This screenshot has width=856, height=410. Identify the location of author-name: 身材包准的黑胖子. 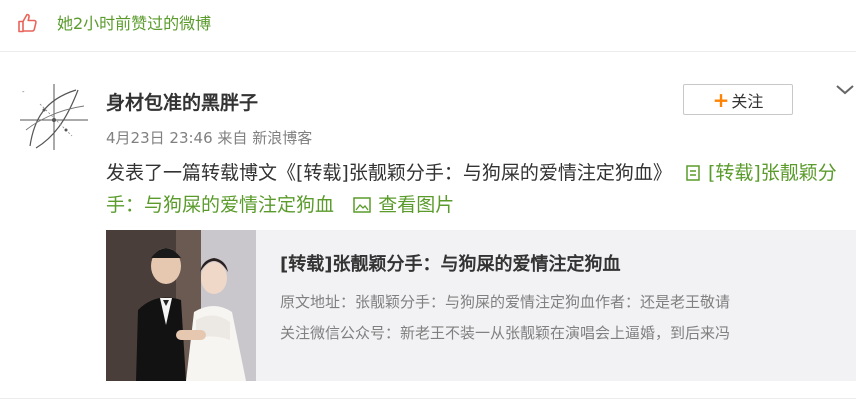
(182, 103).